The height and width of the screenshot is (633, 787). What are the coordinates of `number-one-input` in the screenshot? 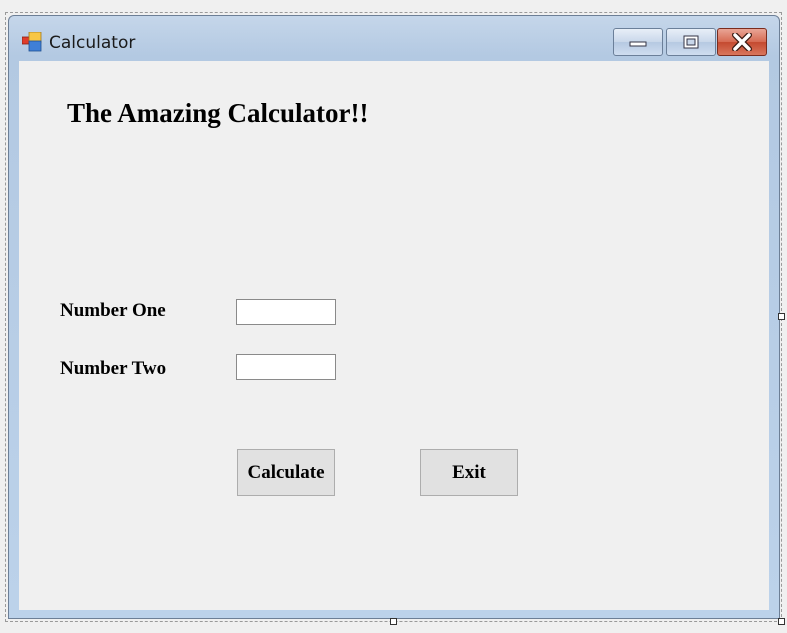 It's located at (286, 312).